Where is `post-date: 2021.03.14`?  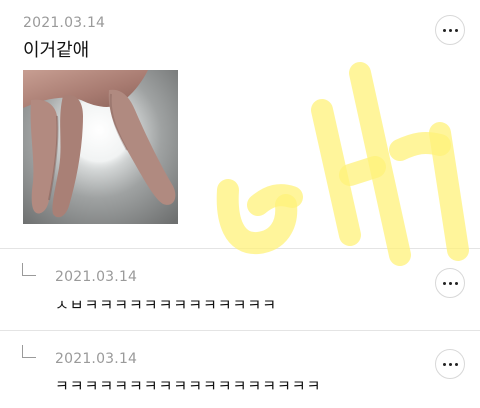
post-date: 2021.03.14 is located at coordinates (64, 23).